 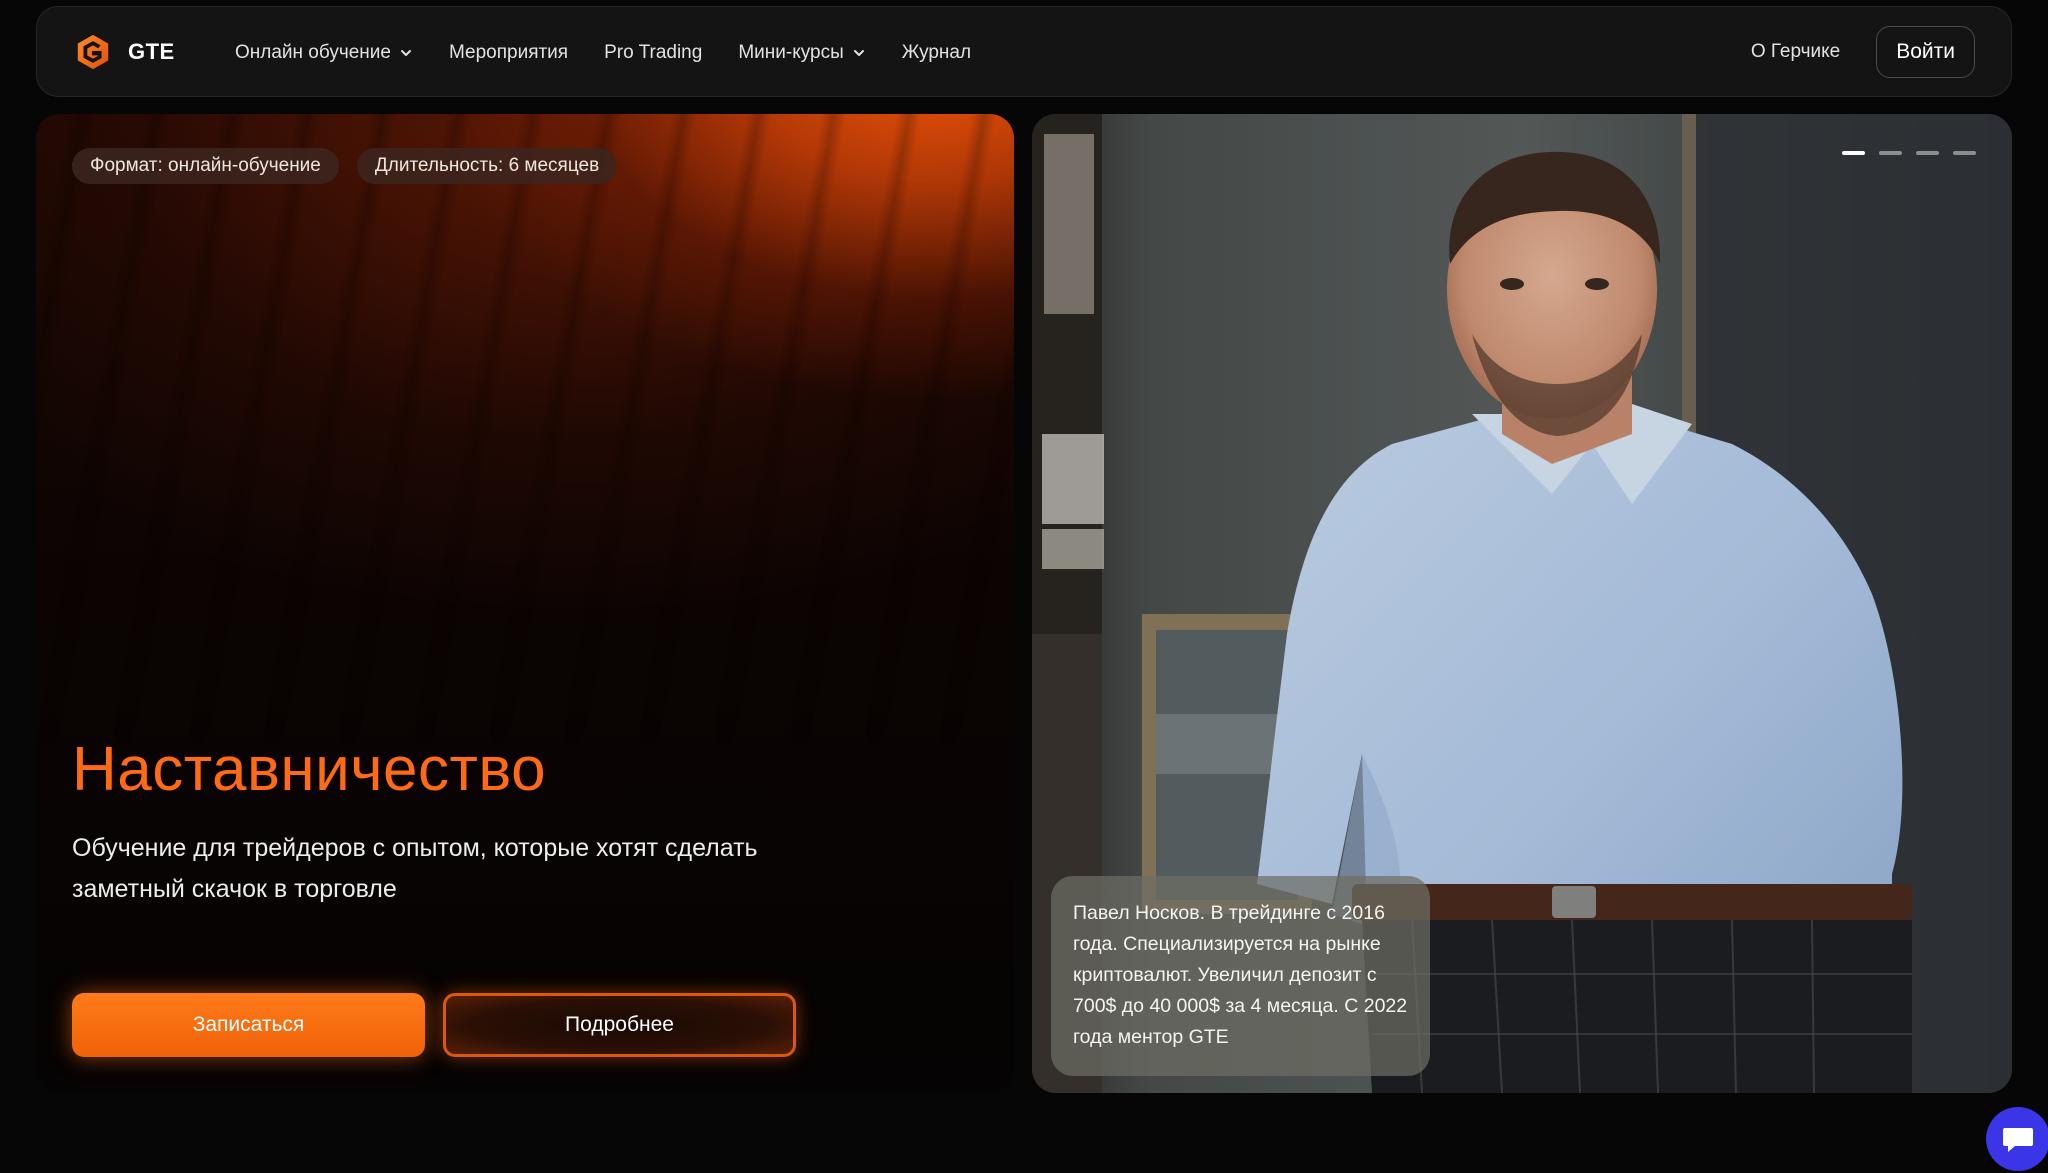 I want to click on nav-item-journal: Журнал, so click(x=936, y=53).